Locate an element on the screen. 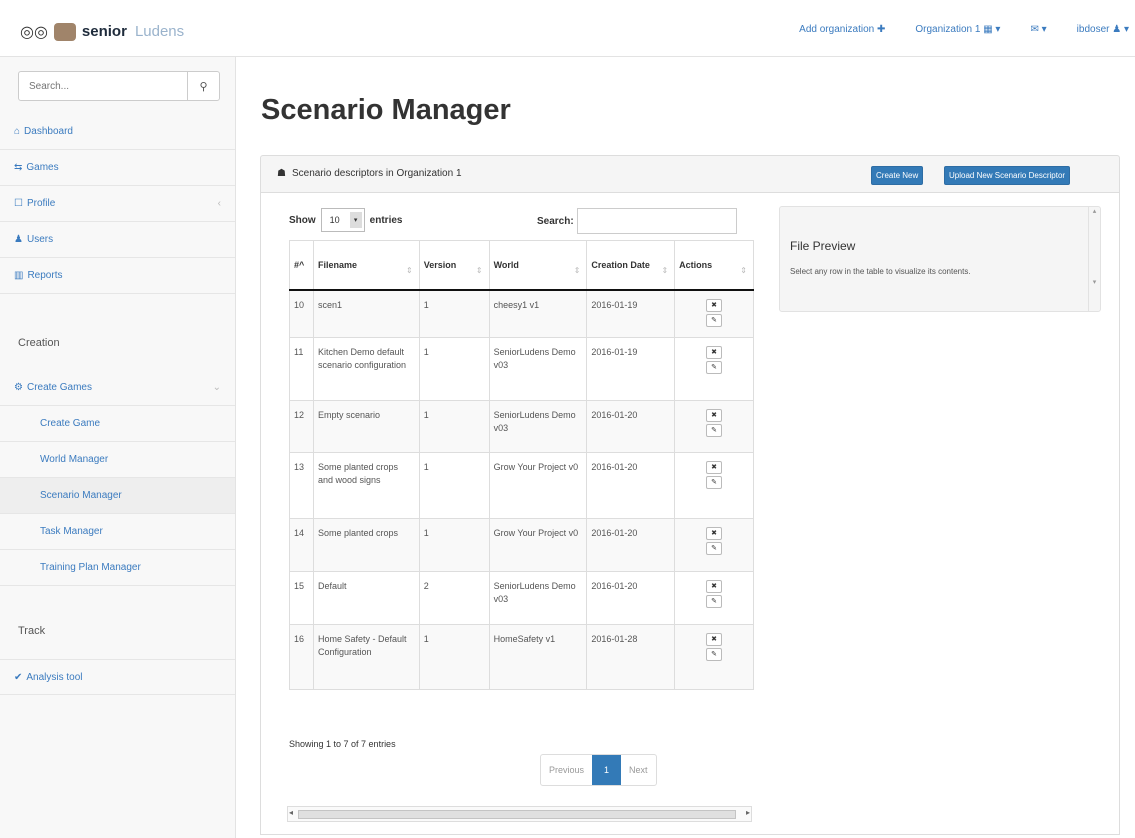 This screenshot has width=1135, height=838. sidebar-item-world-manager: World Manager is located at coordinates (117, 460).